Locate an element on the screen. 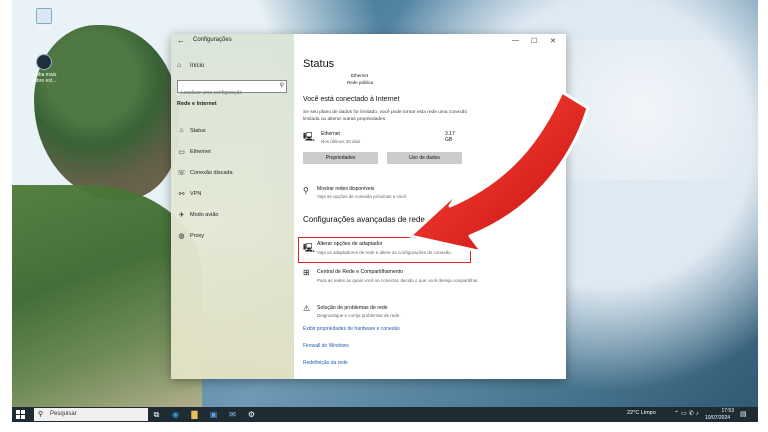 This screenshot has height=432, width=768. sidebar-item-label: Status is located at coordinates (198, 131).